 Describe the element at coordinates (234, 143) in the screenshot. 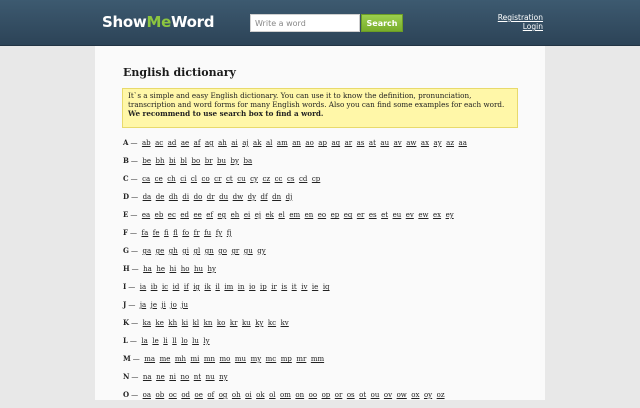

I see `prefix-link: ai` at that location.